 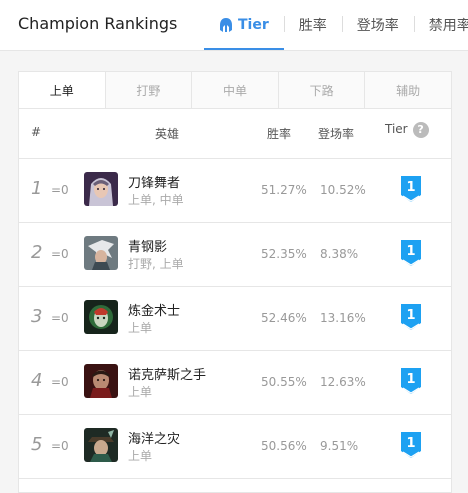 What do you see at coordinates (284, 190) in the screenshot?
I see `win-rate: 51.27%` at bounding box center [284, 190].